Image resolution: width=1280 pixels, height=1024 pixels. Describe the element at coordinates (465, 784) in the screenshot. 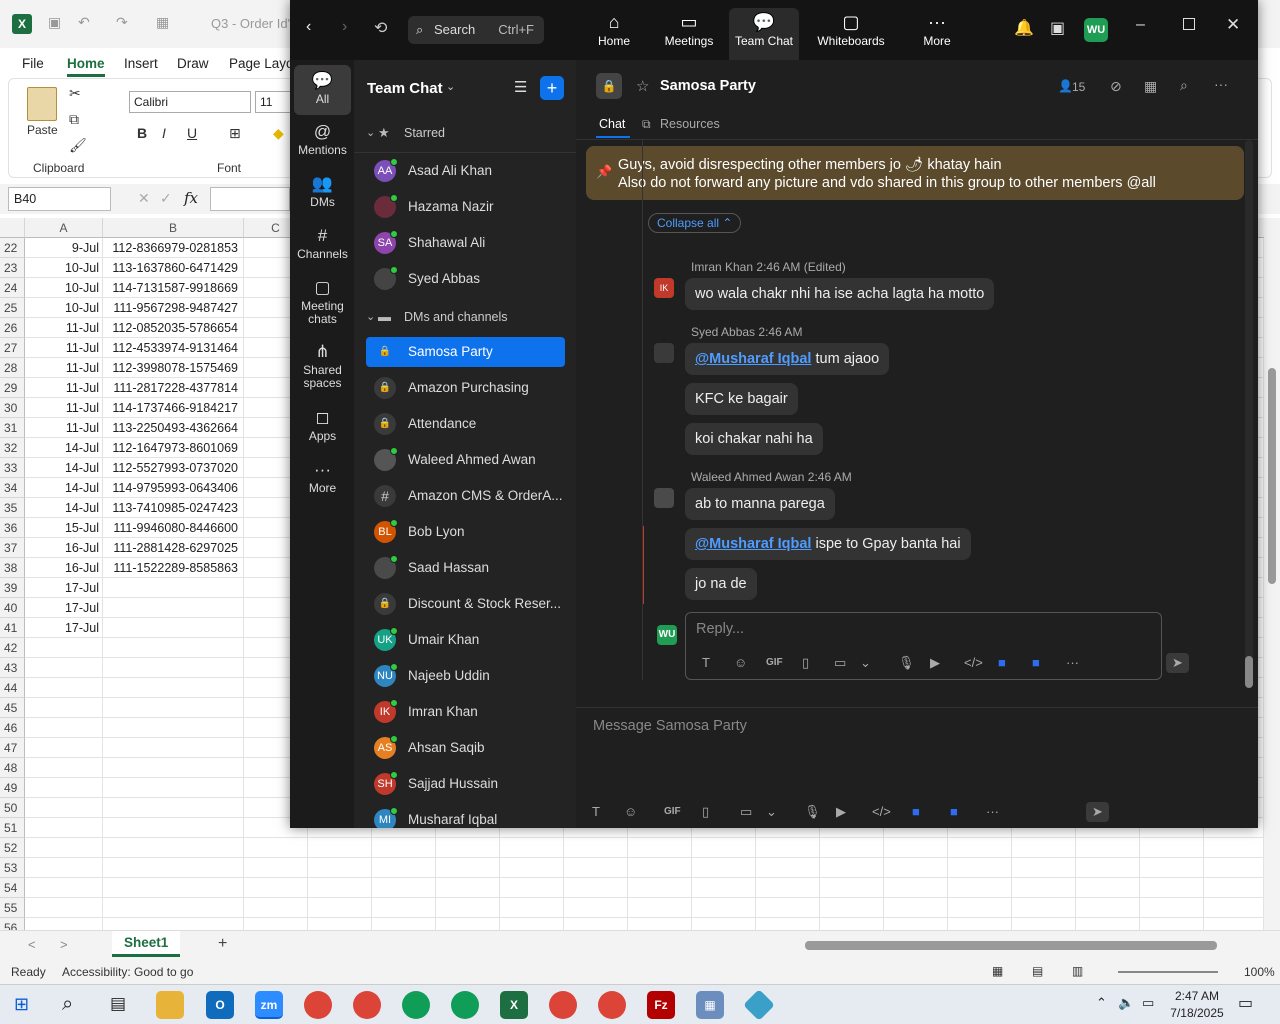

I see `sidebar-item: SH Sajjad Hussain` at that location.